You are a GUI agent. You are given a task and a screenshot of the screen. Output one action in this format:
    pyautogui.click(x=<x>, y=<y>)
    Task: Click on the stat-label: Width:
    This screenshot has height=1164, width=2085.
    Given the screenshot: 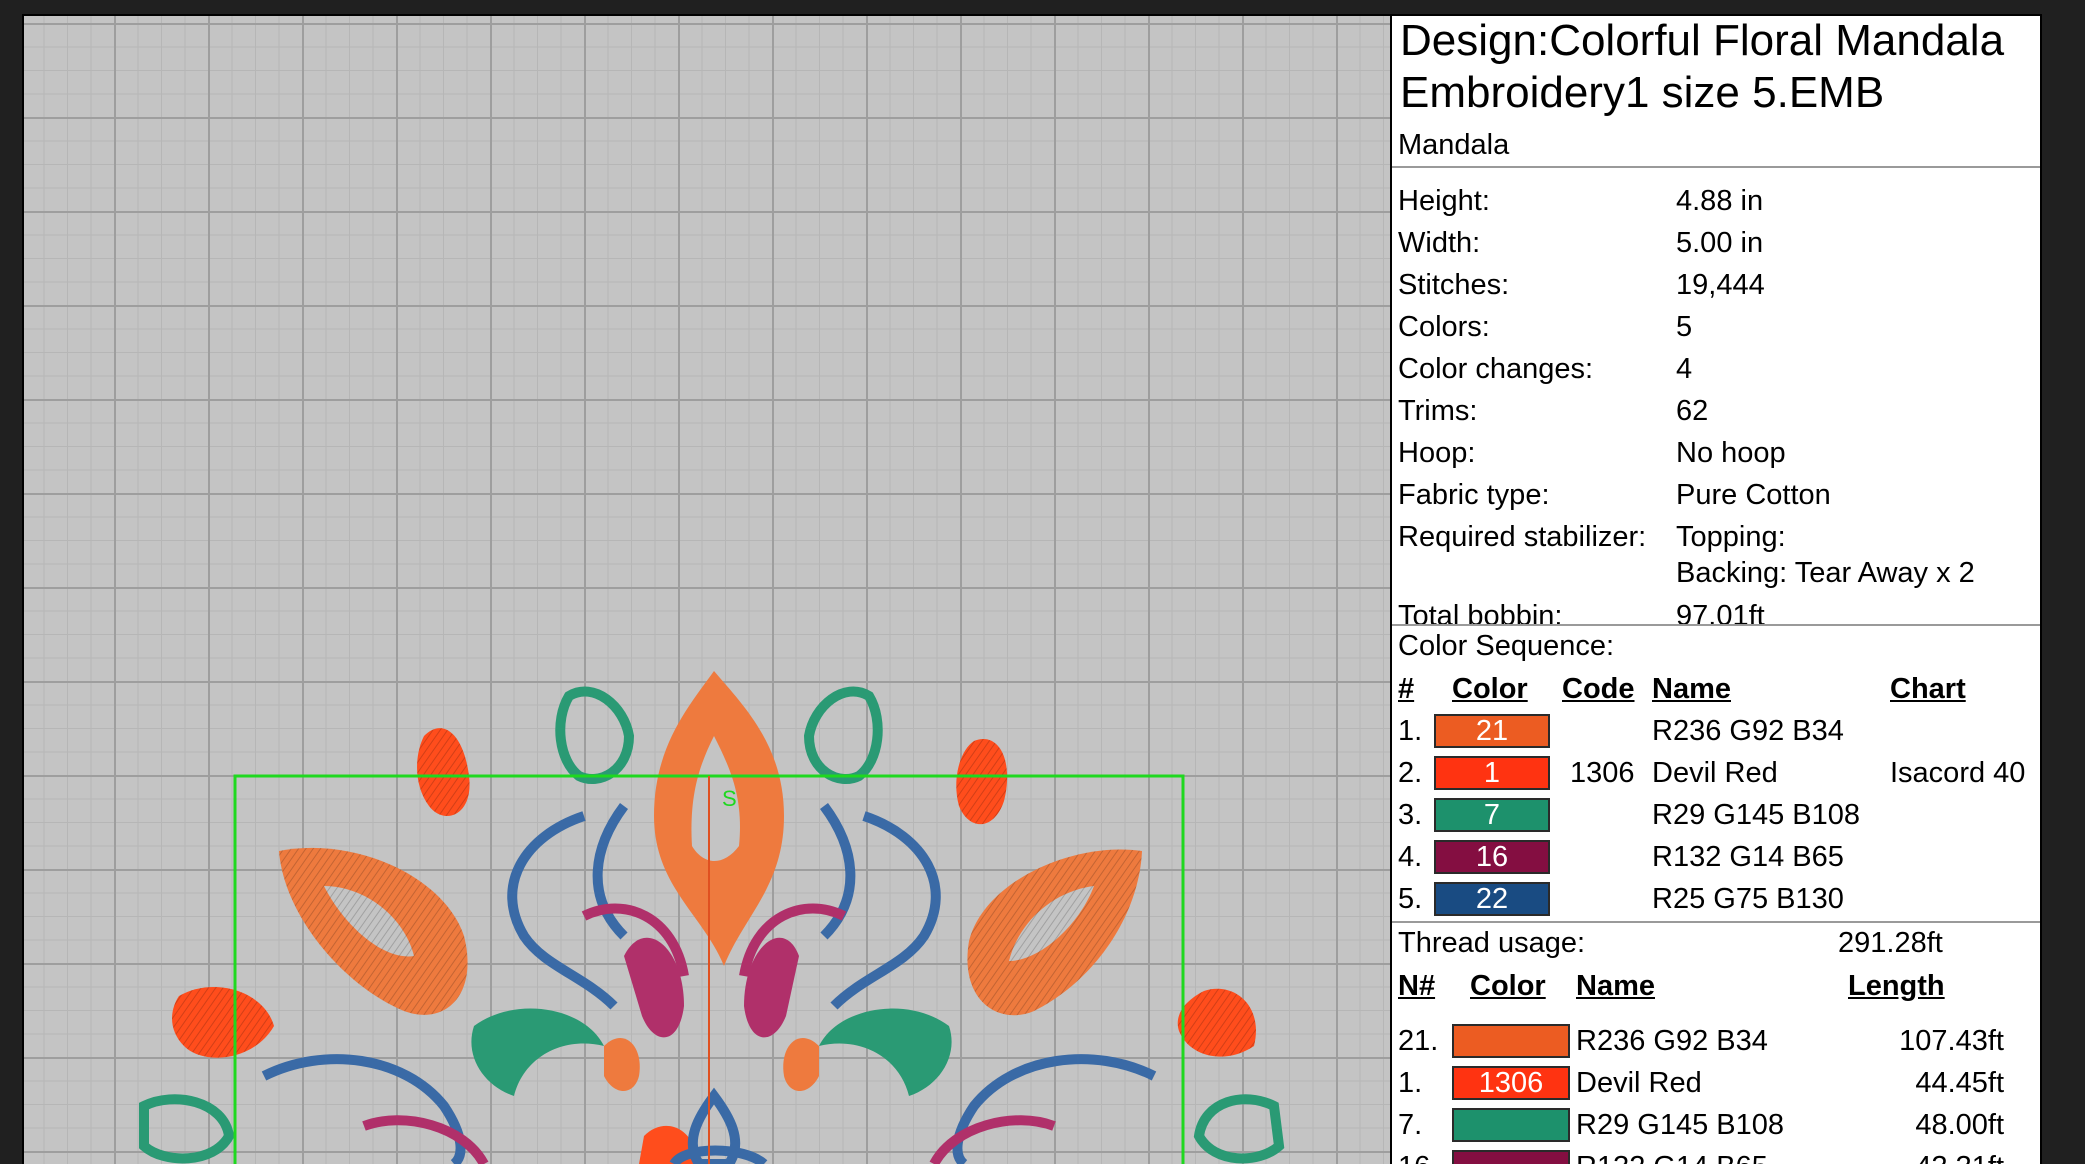 What is the action you would take?
    pyautogui.click(x=1439, y=243)
    